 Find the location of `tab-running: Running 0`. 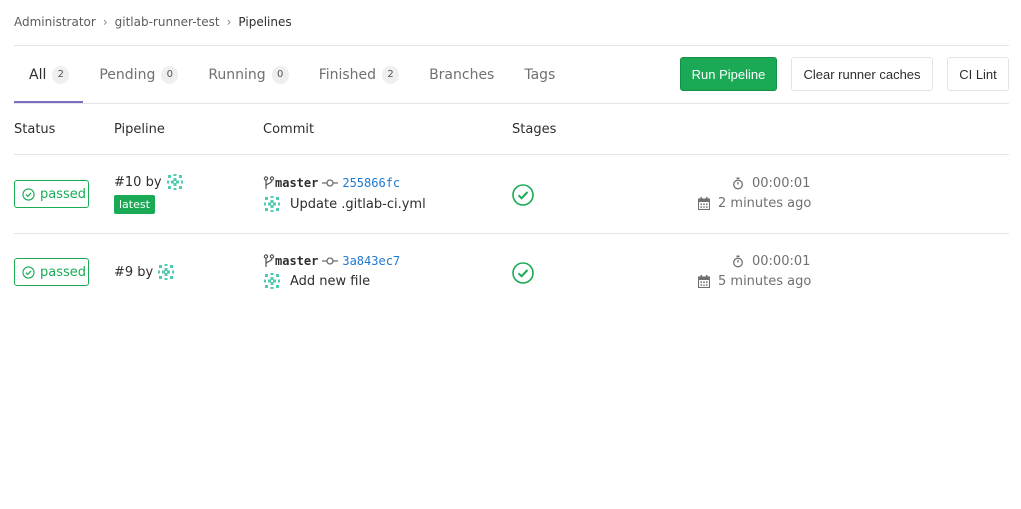

tab-running: Running 0 is located at coordinates (248, 74).